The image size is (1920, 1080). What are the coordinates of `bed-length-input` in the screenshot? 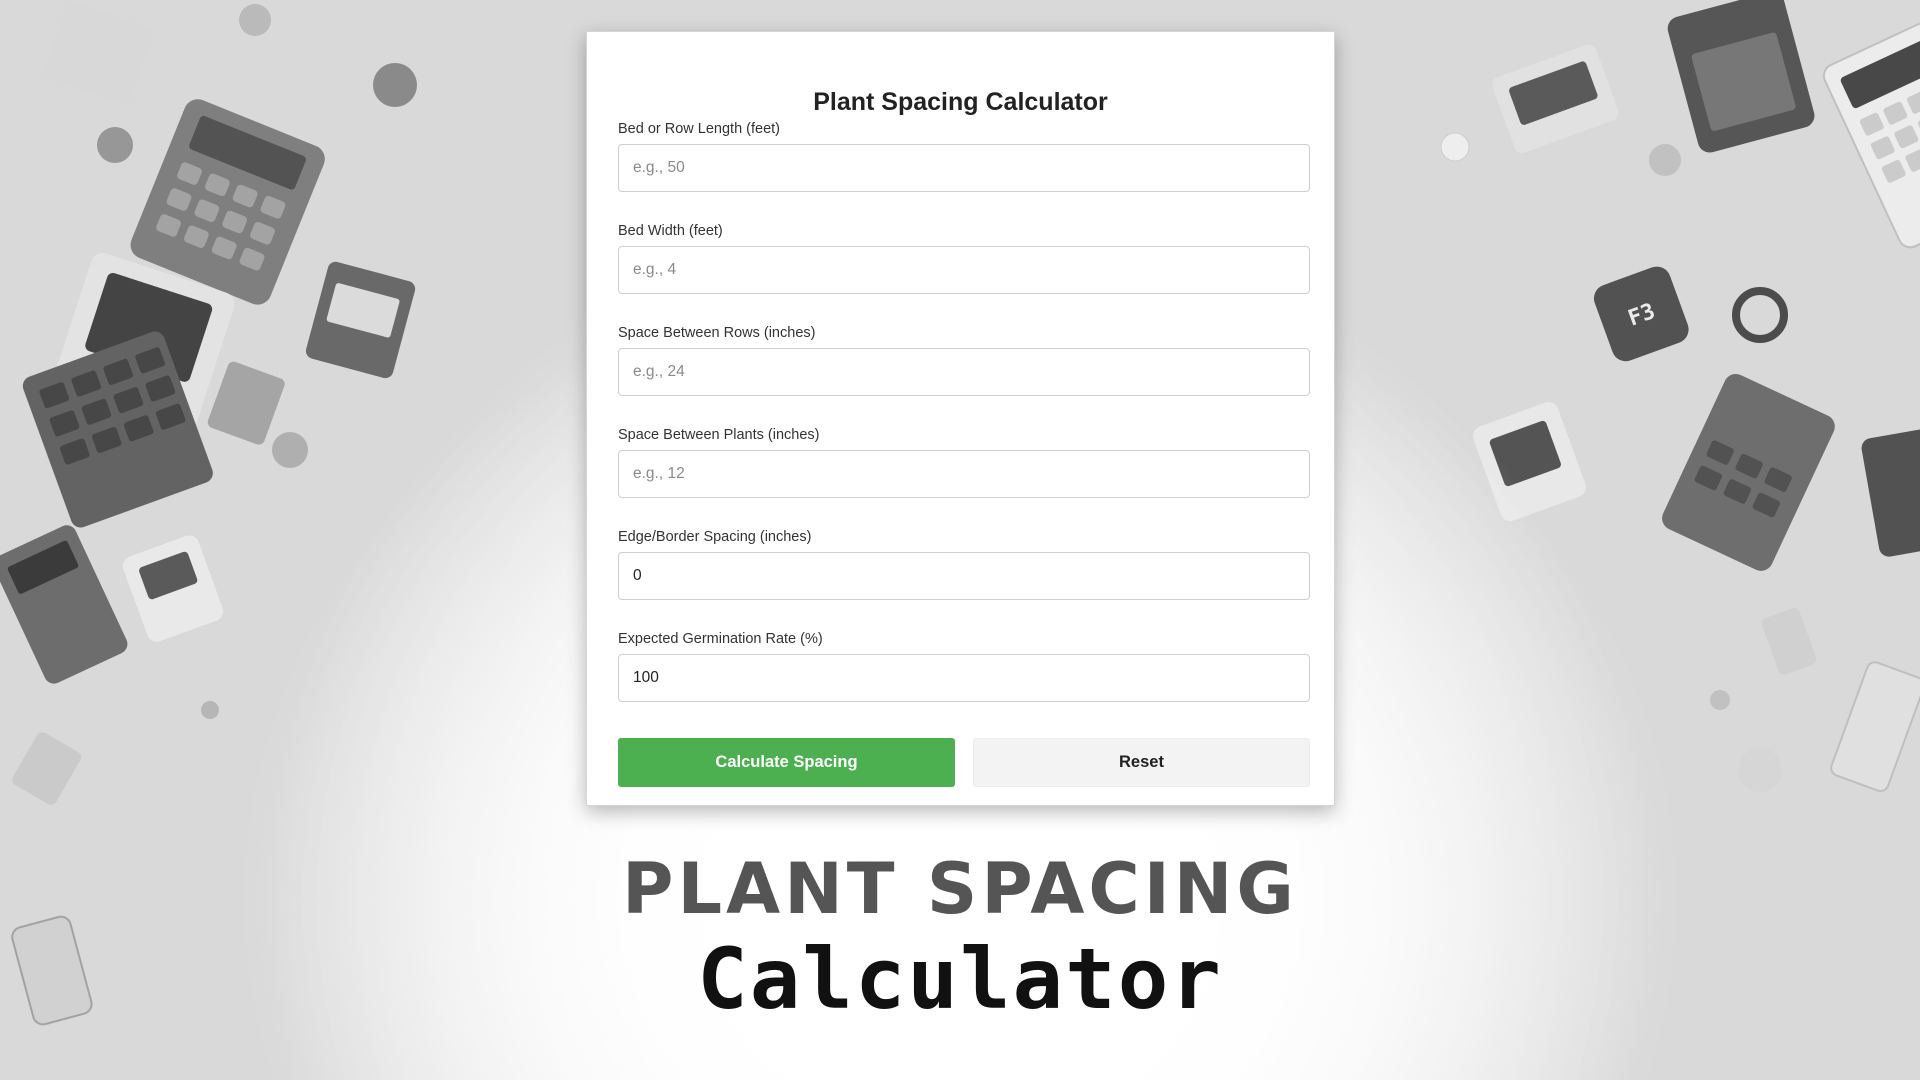 It's located at (964, 168).